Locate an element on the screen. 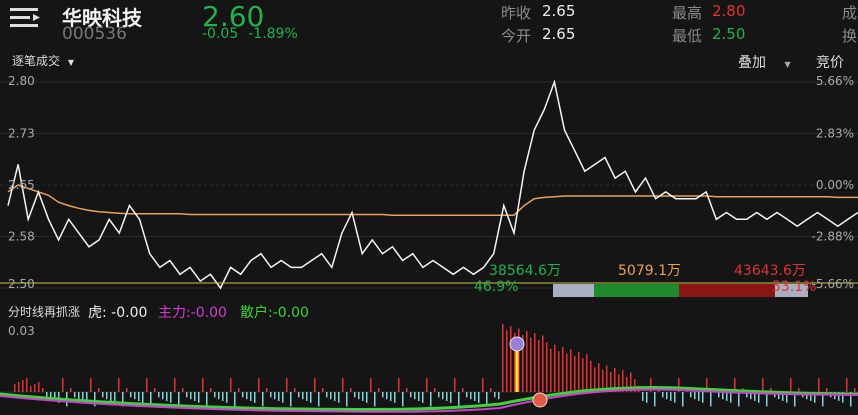 The width and height of the screenshot is (858, 415). open-label: 今开 is located at coordinates (516, 36).